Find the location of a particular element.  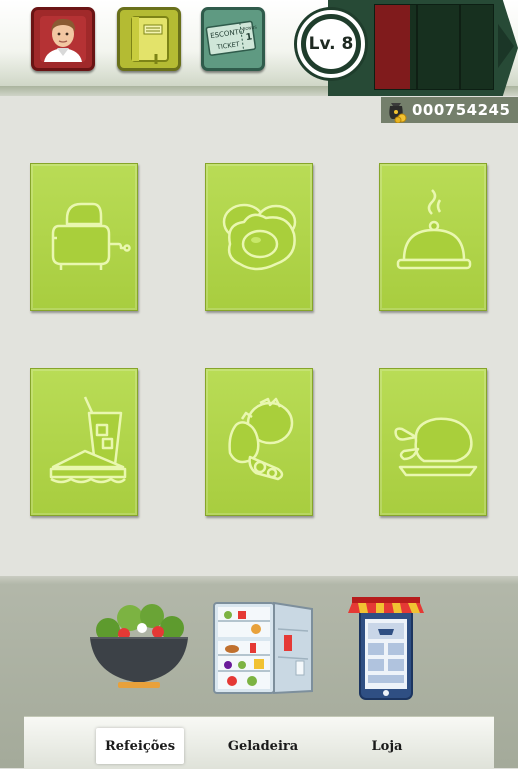

coin-counter: 000754245 is located at coordinates (449, 110).